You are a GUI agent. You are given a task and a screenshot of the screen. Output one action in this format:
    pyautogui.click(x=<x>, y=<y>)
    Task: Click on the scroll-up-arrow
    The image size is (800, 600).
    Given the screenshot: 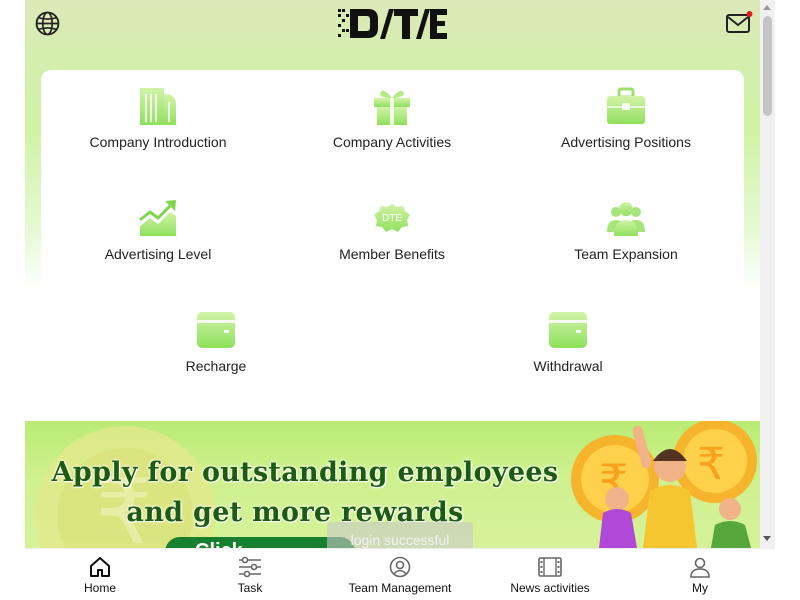 What is the action you would take?
    pyautogui.click(x=767, y=7)
    